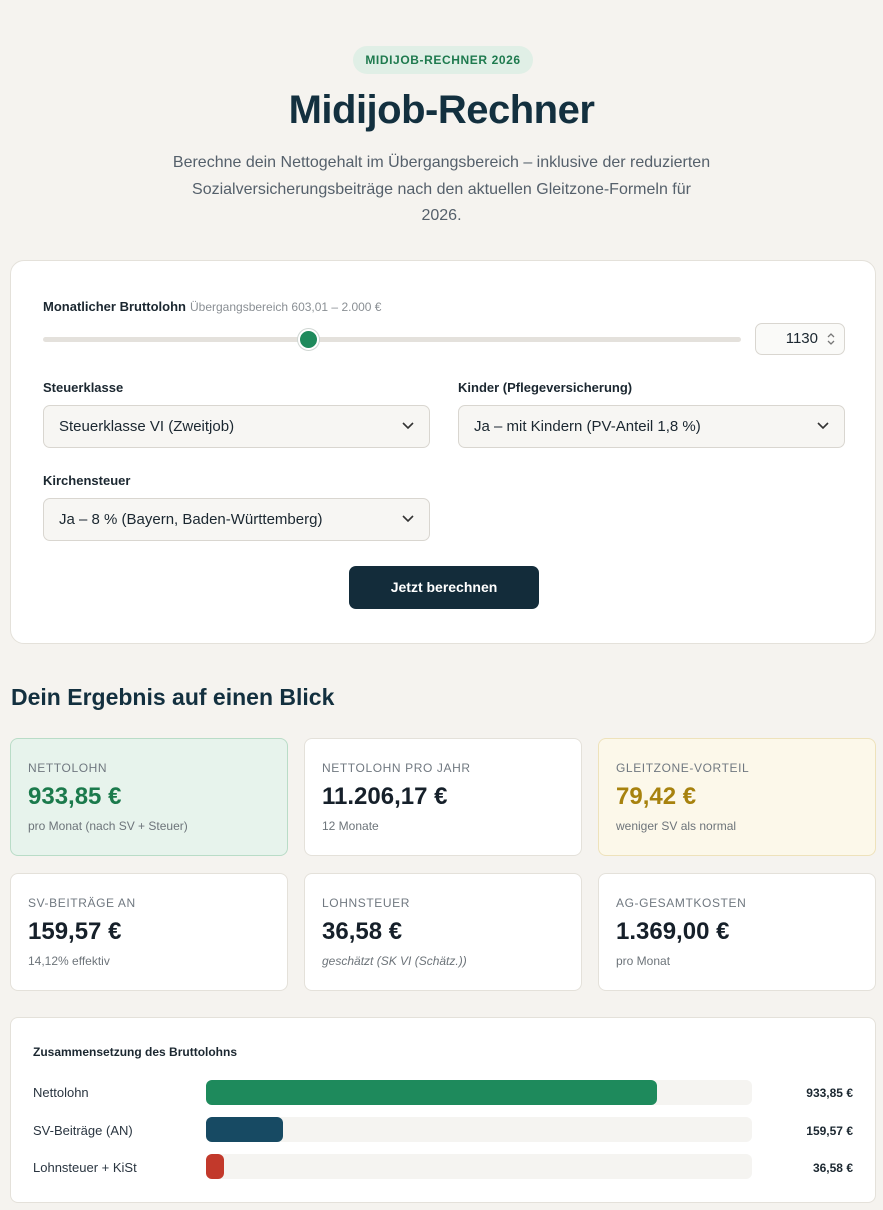 The image size is (883, 1210). I want to click on church-tax-select: Ja – 8 % (Bayern, Baden-Württemberg), so click(236, 519).